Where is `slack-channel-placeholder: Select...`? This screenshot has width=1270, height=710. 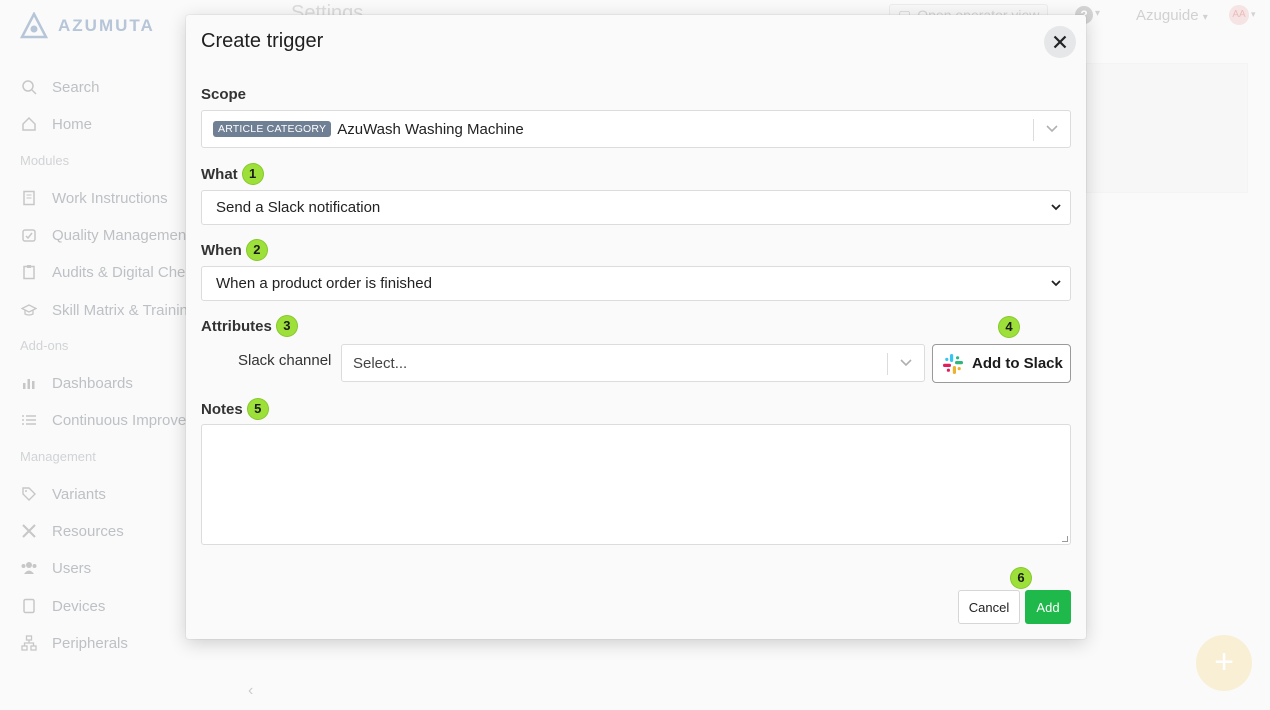
slack-channel-placeholder: Select... is located at coordinates (380, 363).